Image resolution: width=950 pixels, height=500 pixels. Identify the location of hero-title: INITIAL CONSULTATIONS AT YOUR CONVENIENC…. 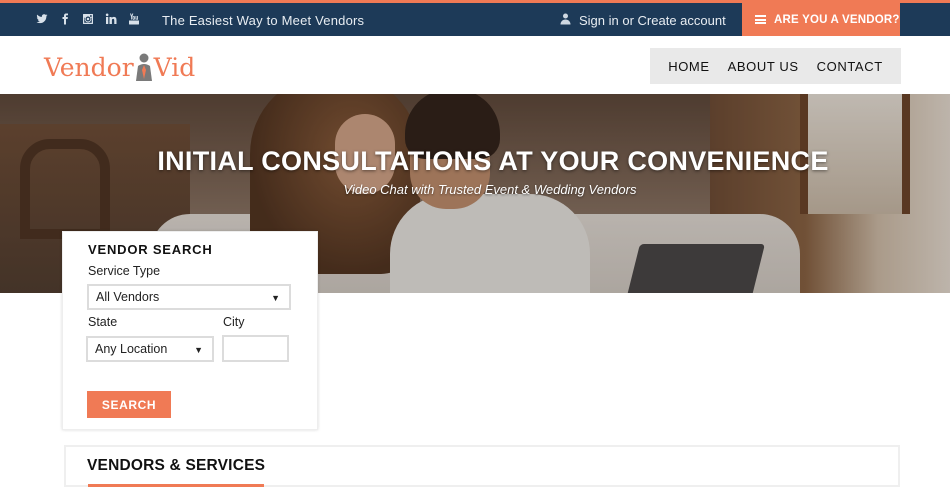
(493, 161).